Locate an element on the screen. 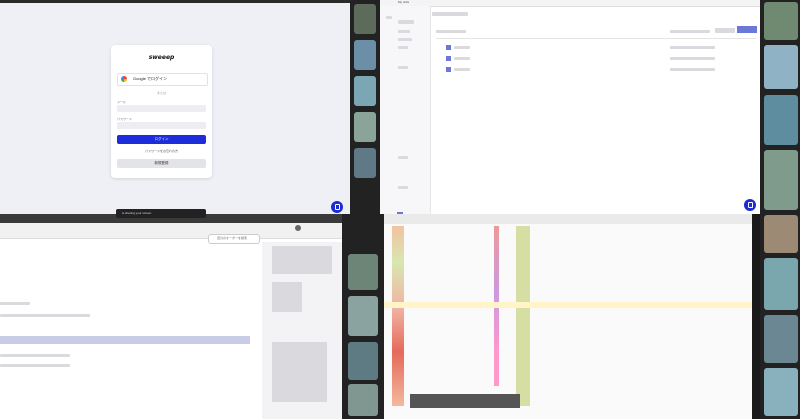 The height and width of the screenshot is (419, 800). overlay-bar is located at coordinates (465, 401).